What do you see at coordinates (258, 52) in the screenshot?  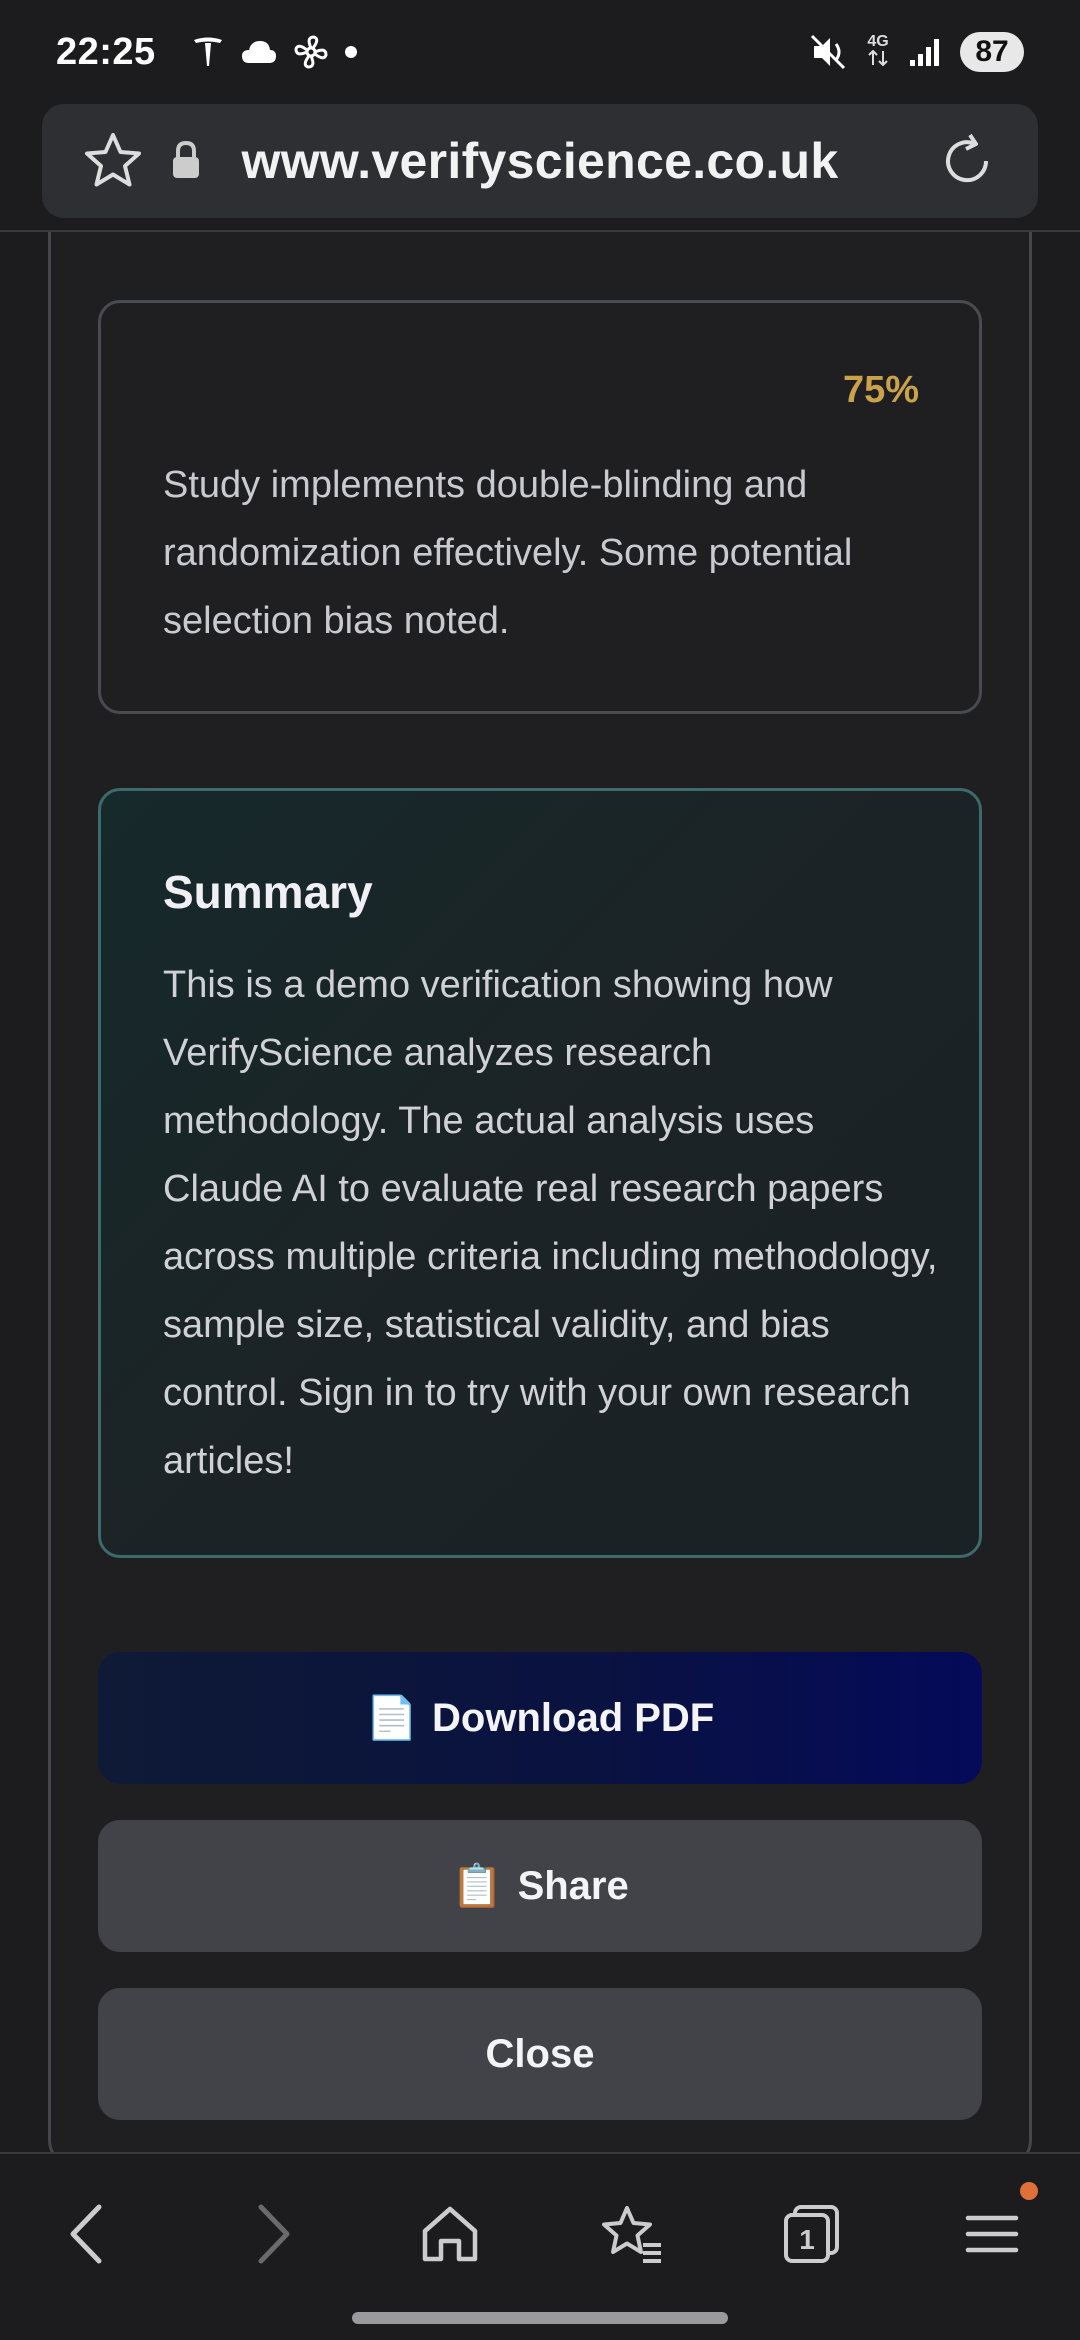 I see `cloud-icon` at bounding box center [258, 52].